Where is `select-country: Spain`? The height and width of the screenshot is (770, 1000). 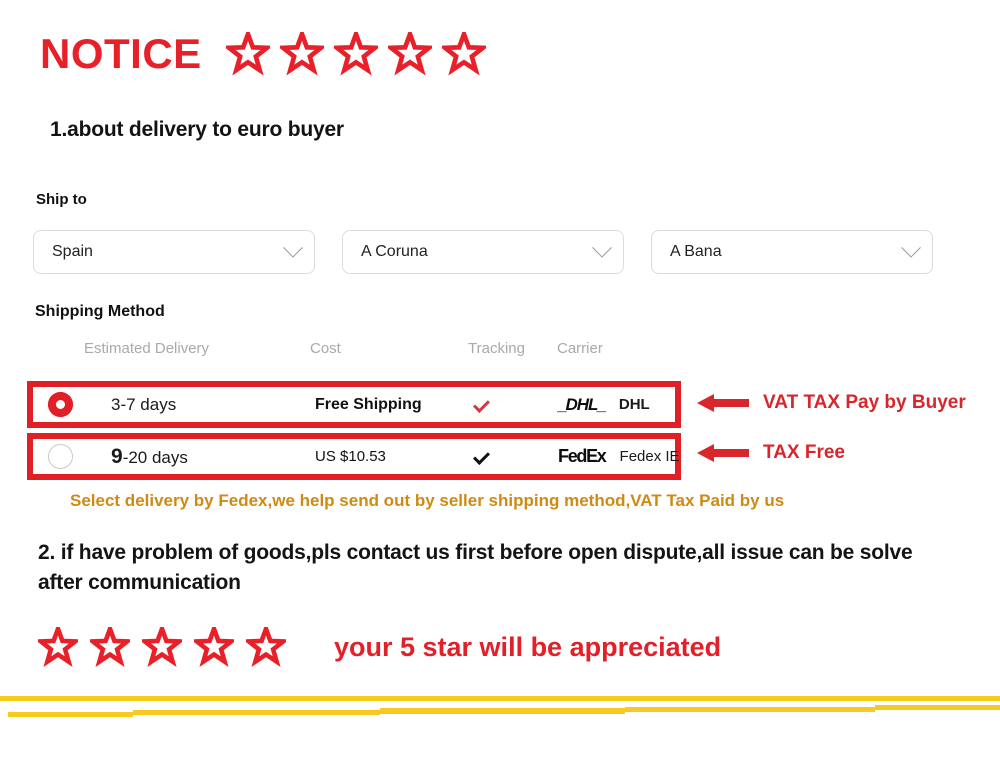
select-country: Spain is located at coordinates (174, 252).